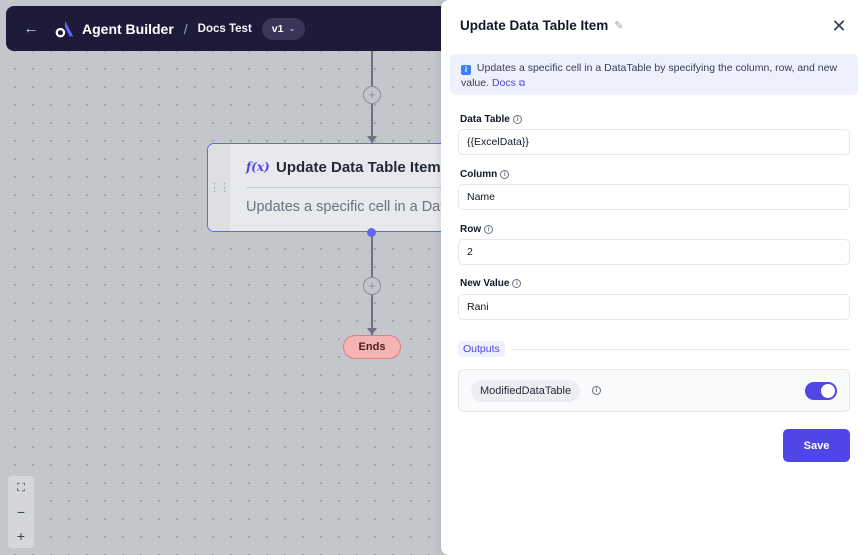 This screenshot has width=865, height=555. I want to click on row-input: 2, so click(654, 252).